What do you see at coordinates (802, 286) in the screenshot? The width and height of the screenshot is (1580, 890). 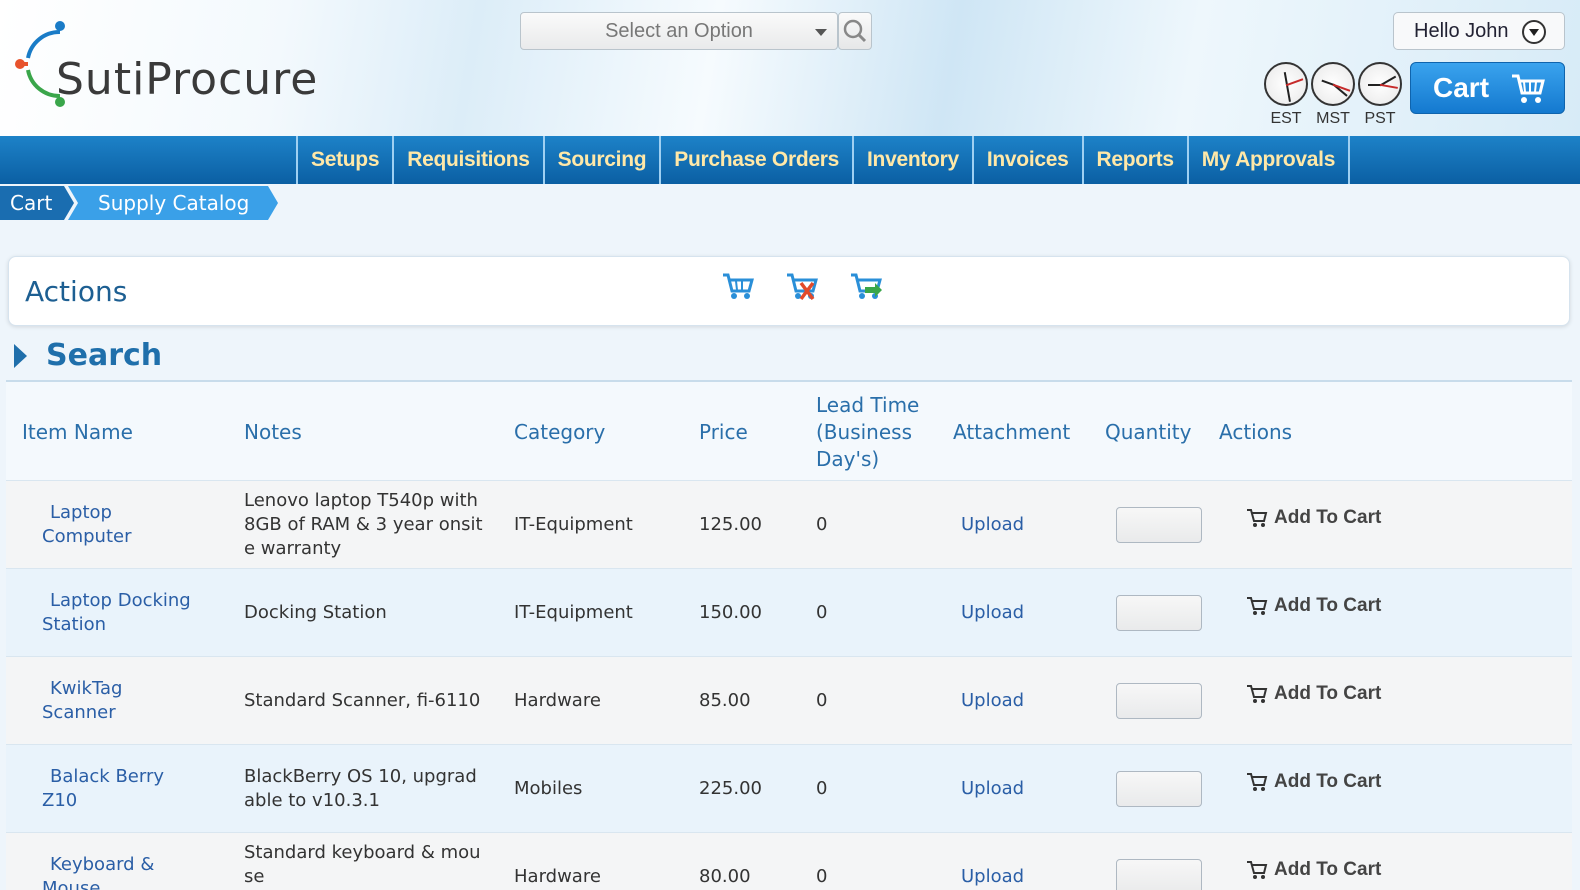 I see `remove-from-cart-icon` at bounding box center [802, 286].